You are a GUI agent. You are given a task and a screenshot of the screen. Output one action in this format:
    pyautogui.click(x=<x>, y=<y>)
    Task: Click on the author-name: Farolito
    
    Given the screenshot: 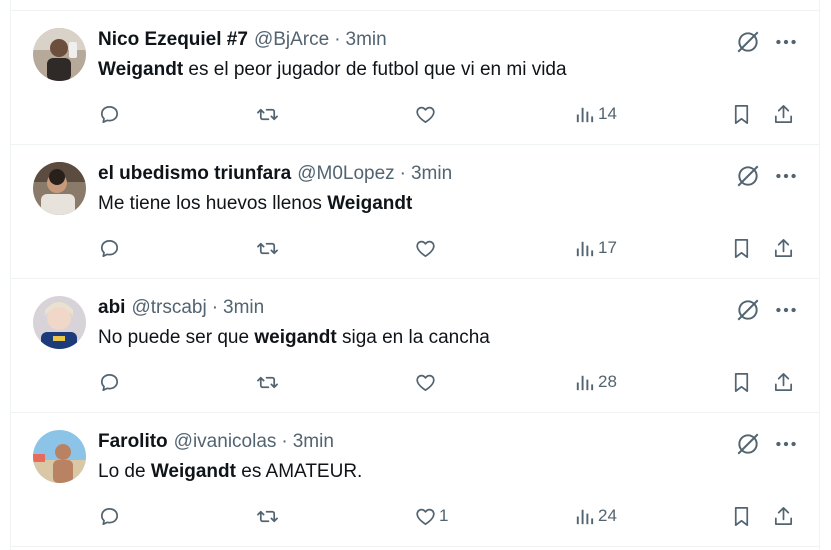 What is the action you would take?
    pyautogui.click(x=133, y=442)
    